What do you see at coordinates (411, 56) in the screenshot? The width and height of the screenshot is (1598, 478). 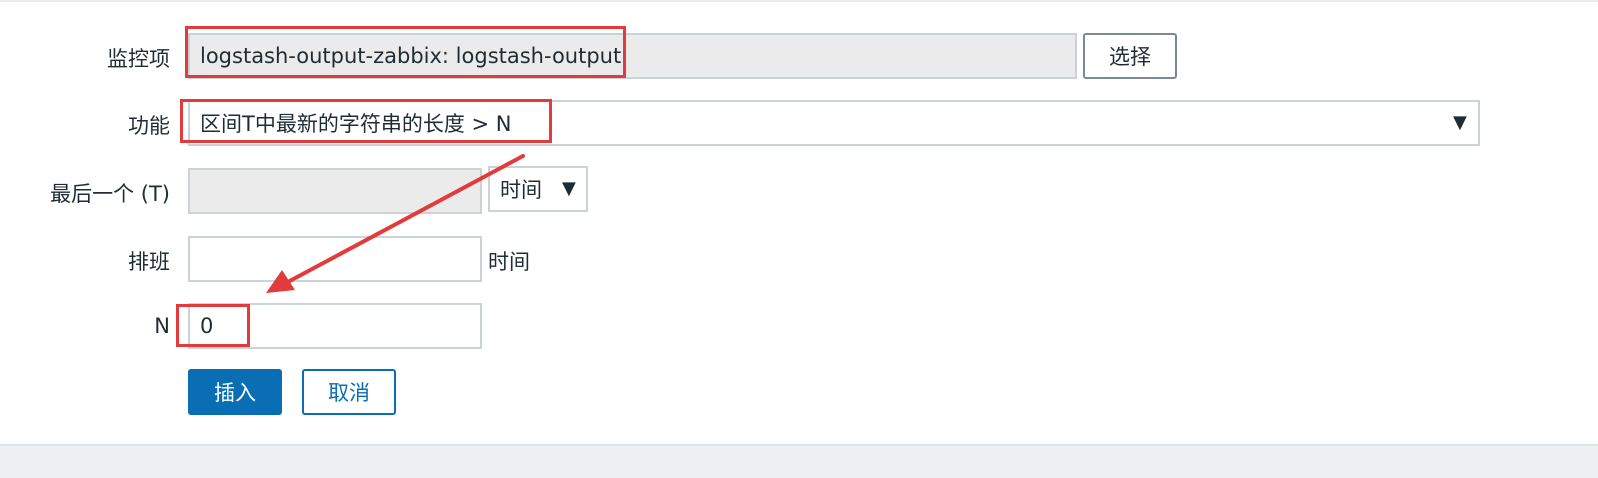 I see `item-value: logstash-output-zabbix: logstash-output` at bounding box center [411, 56].